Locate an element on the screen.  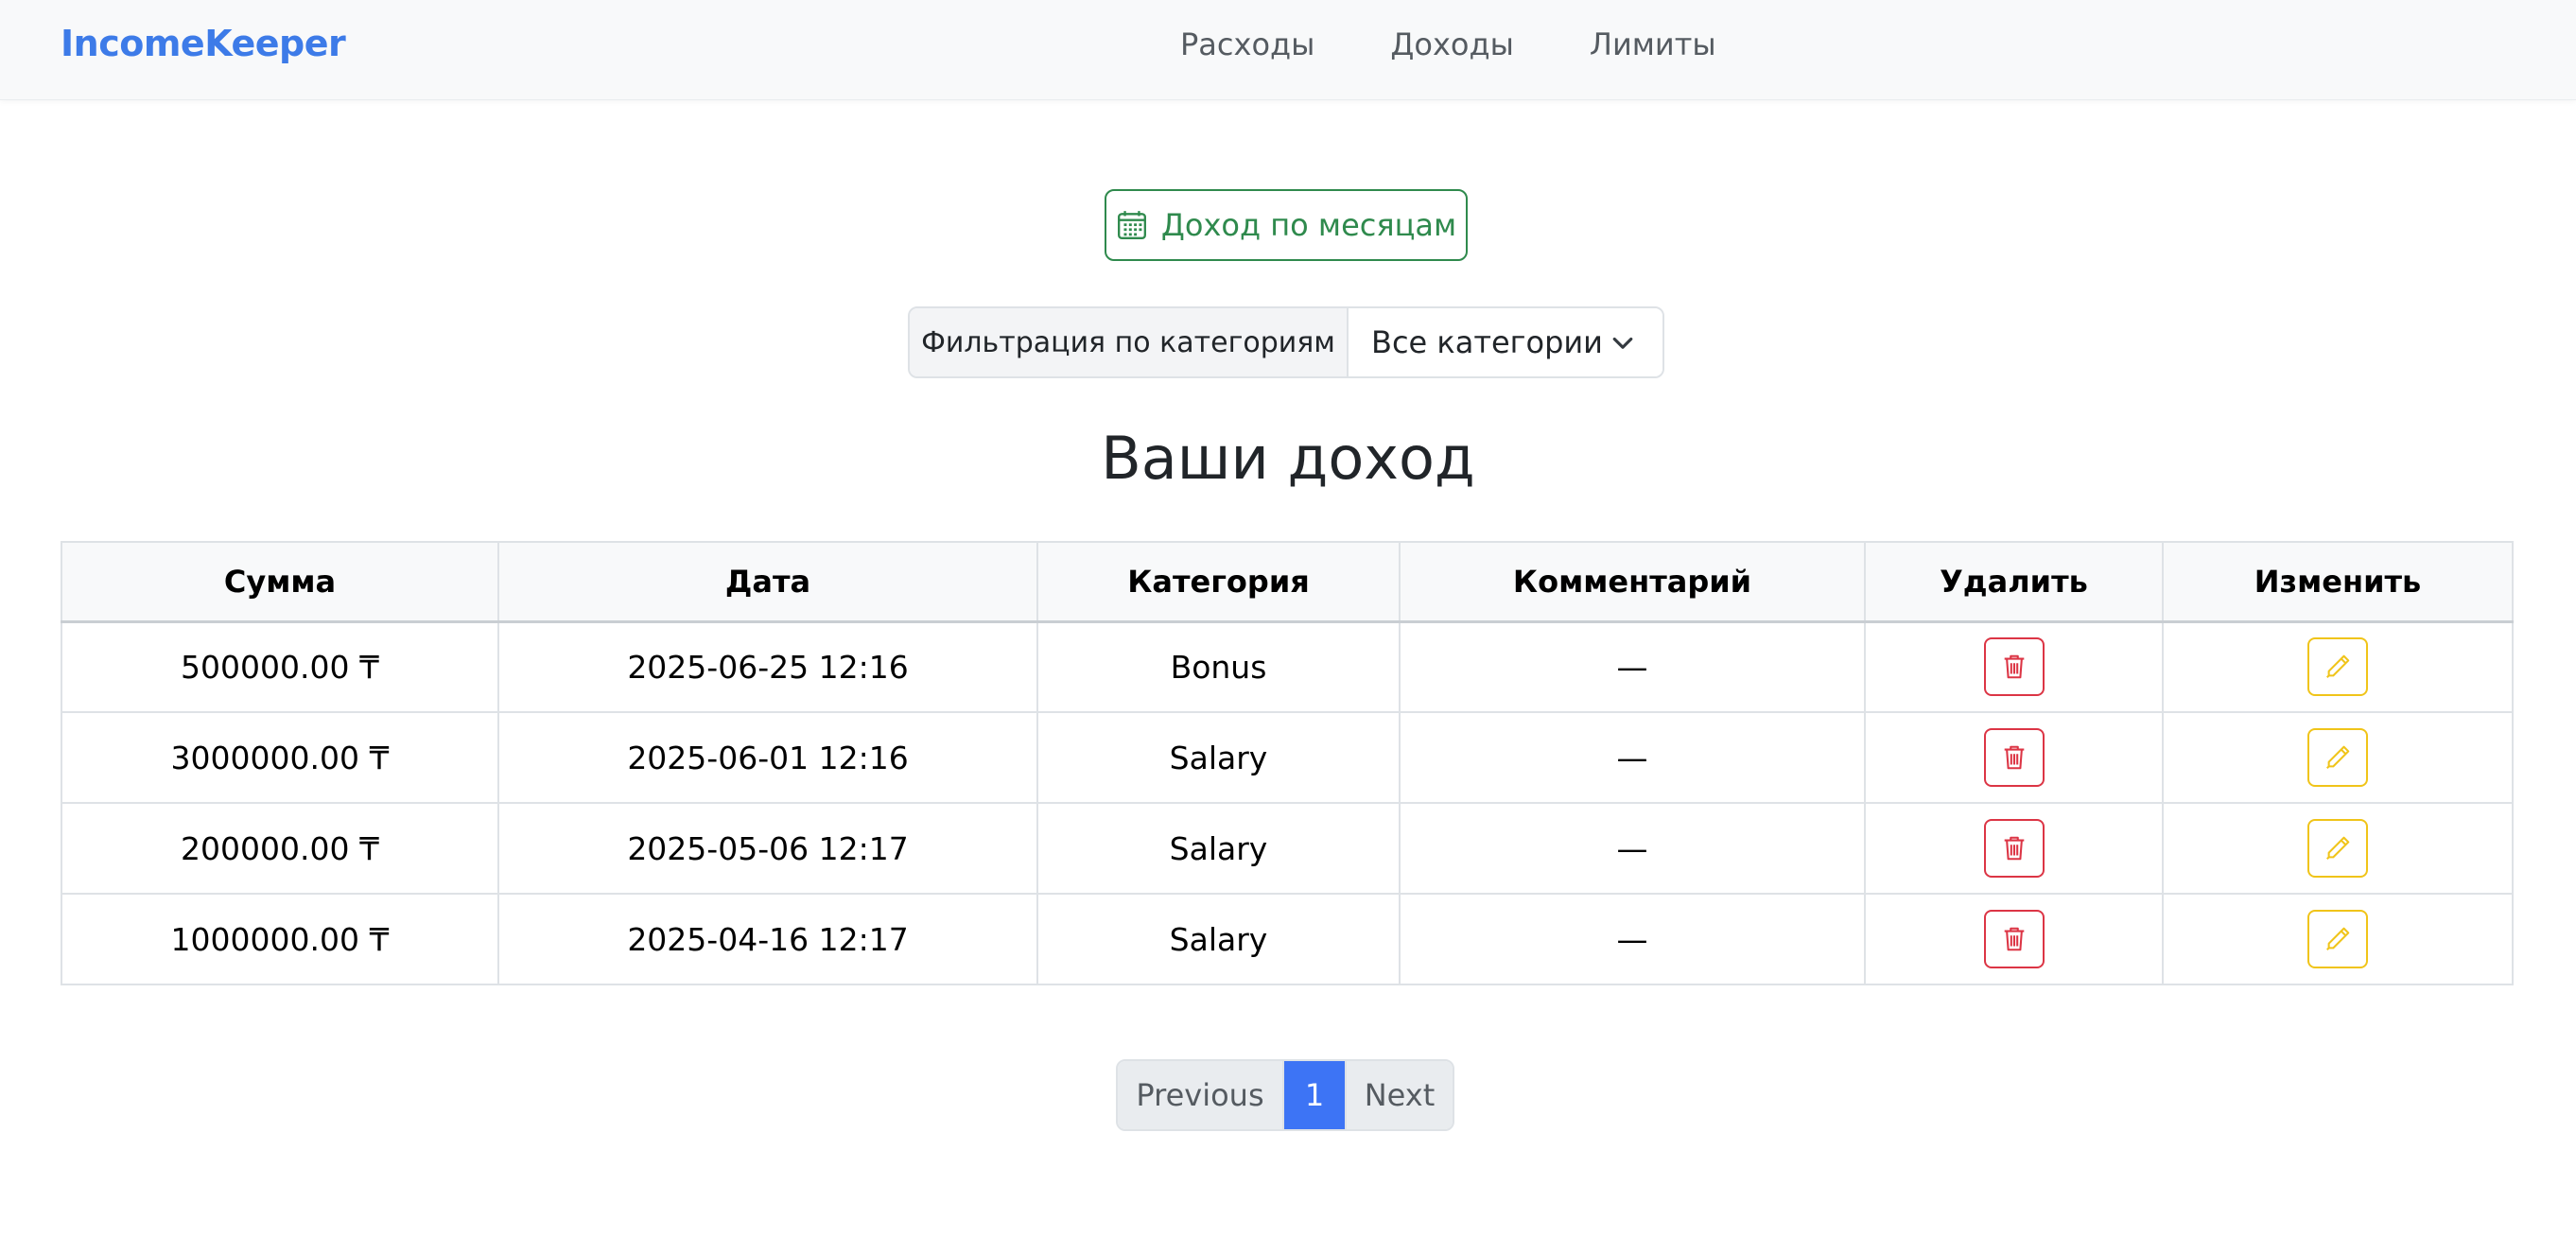
header-category: Категория is located at coordinates (1218, 582).